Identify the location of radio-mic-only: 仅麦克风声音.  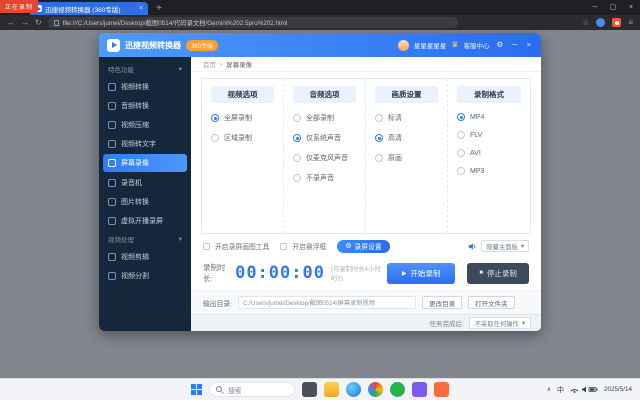
(324, 158).